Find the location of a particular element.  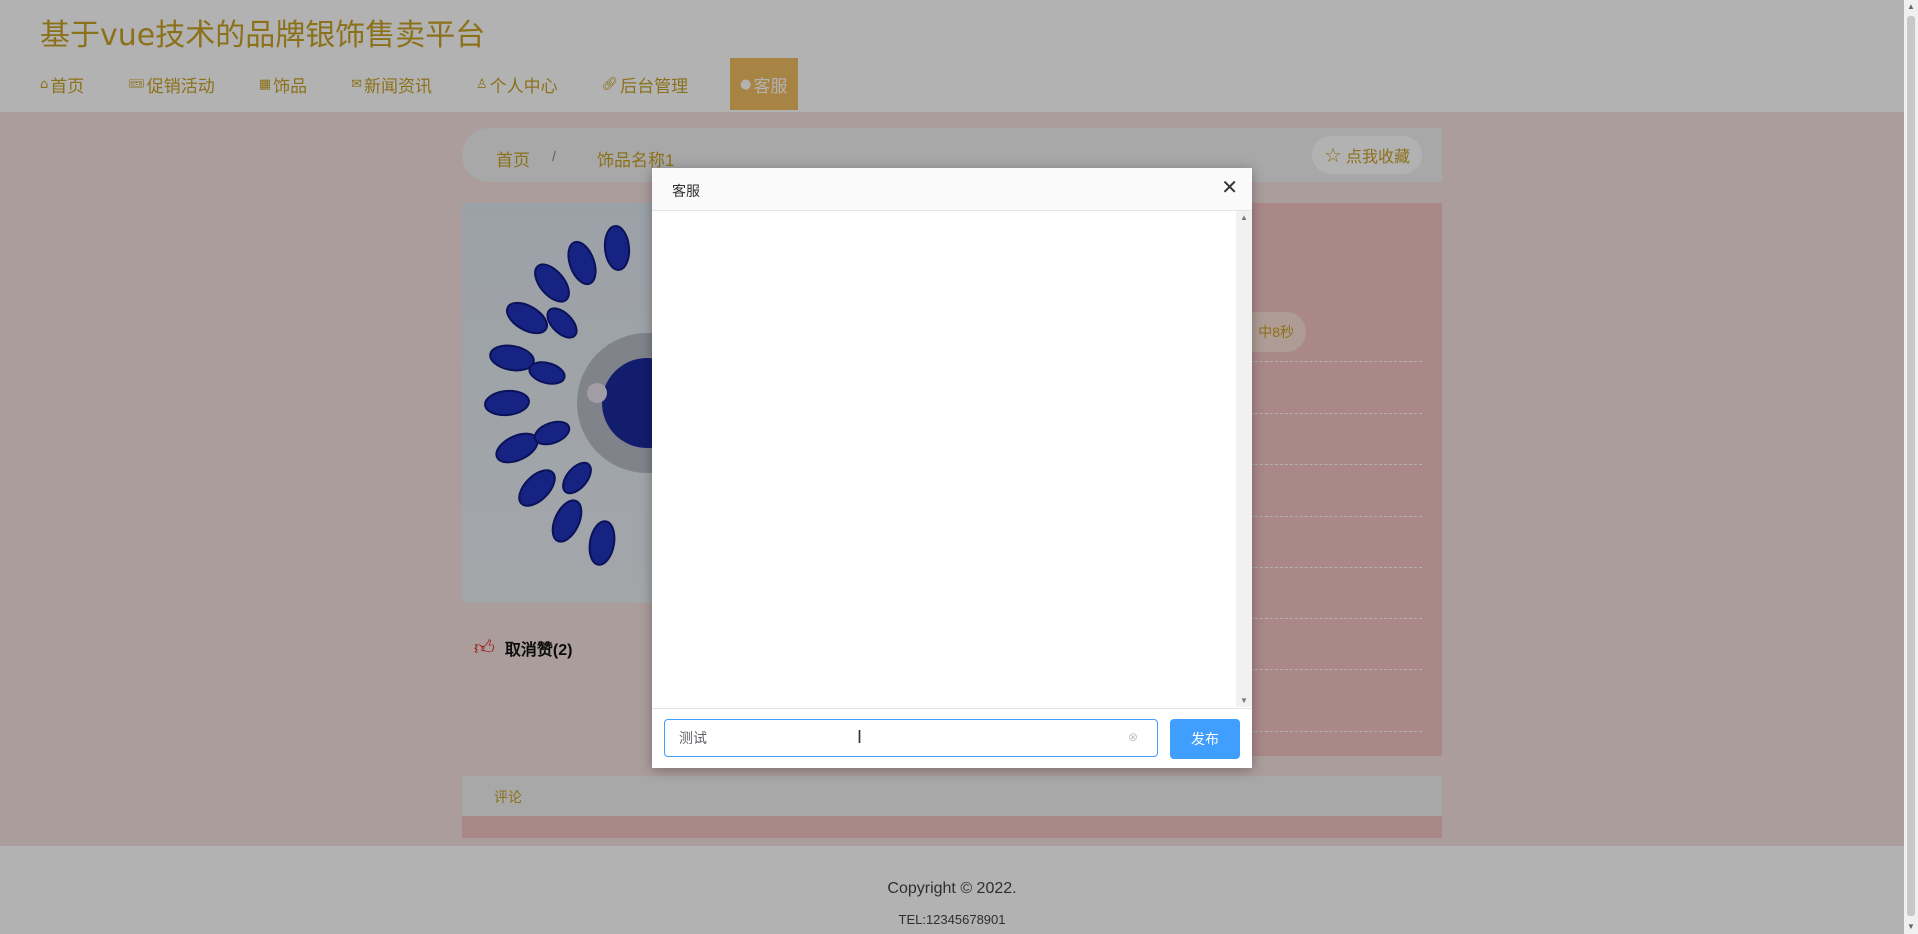

text-cursor-icon: I is located at coordinates (860, 737).